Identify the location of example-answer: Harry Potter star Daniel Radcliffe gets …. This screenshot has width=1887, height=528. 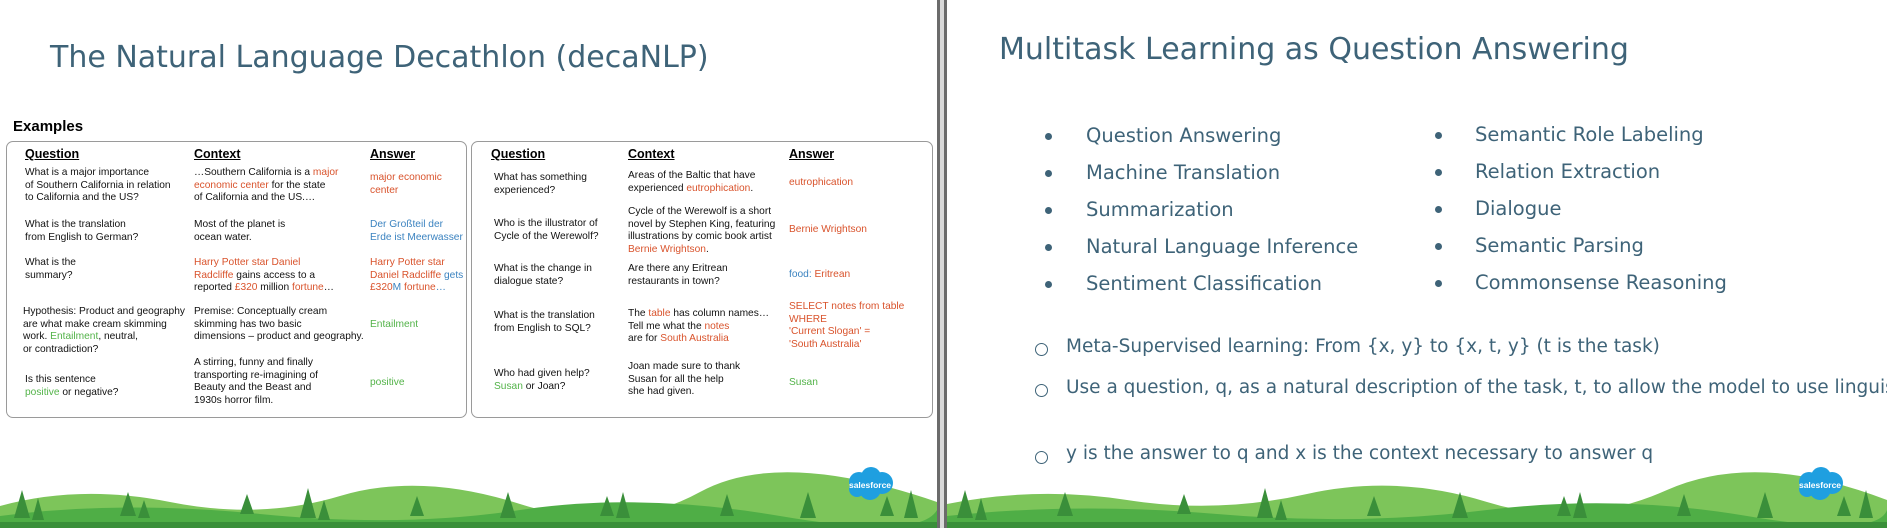
(416, 276).